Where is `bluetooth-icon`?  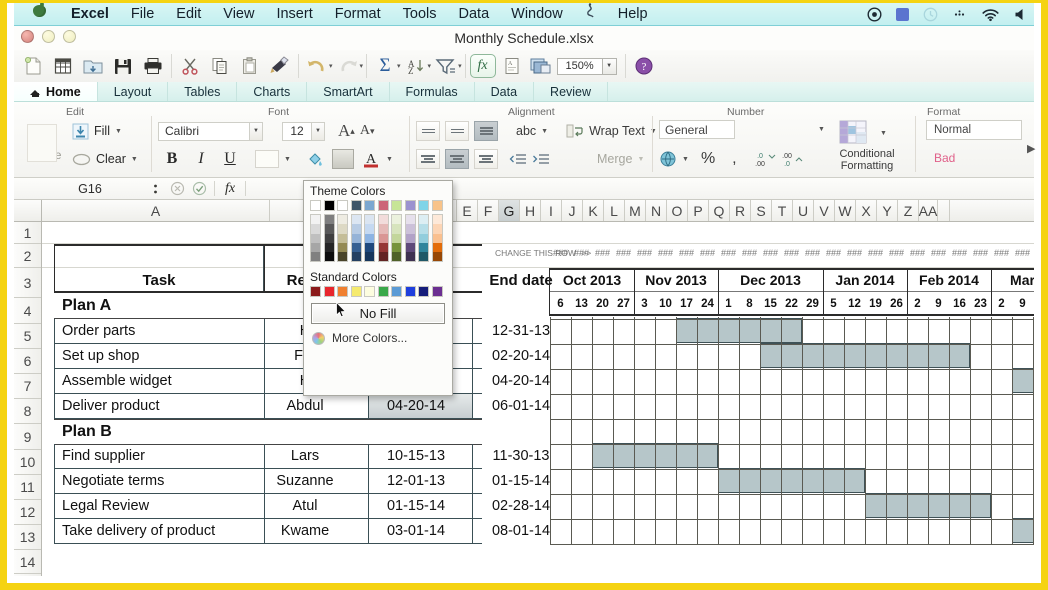
bluetooth-icon is located at coordinates (959, 14).